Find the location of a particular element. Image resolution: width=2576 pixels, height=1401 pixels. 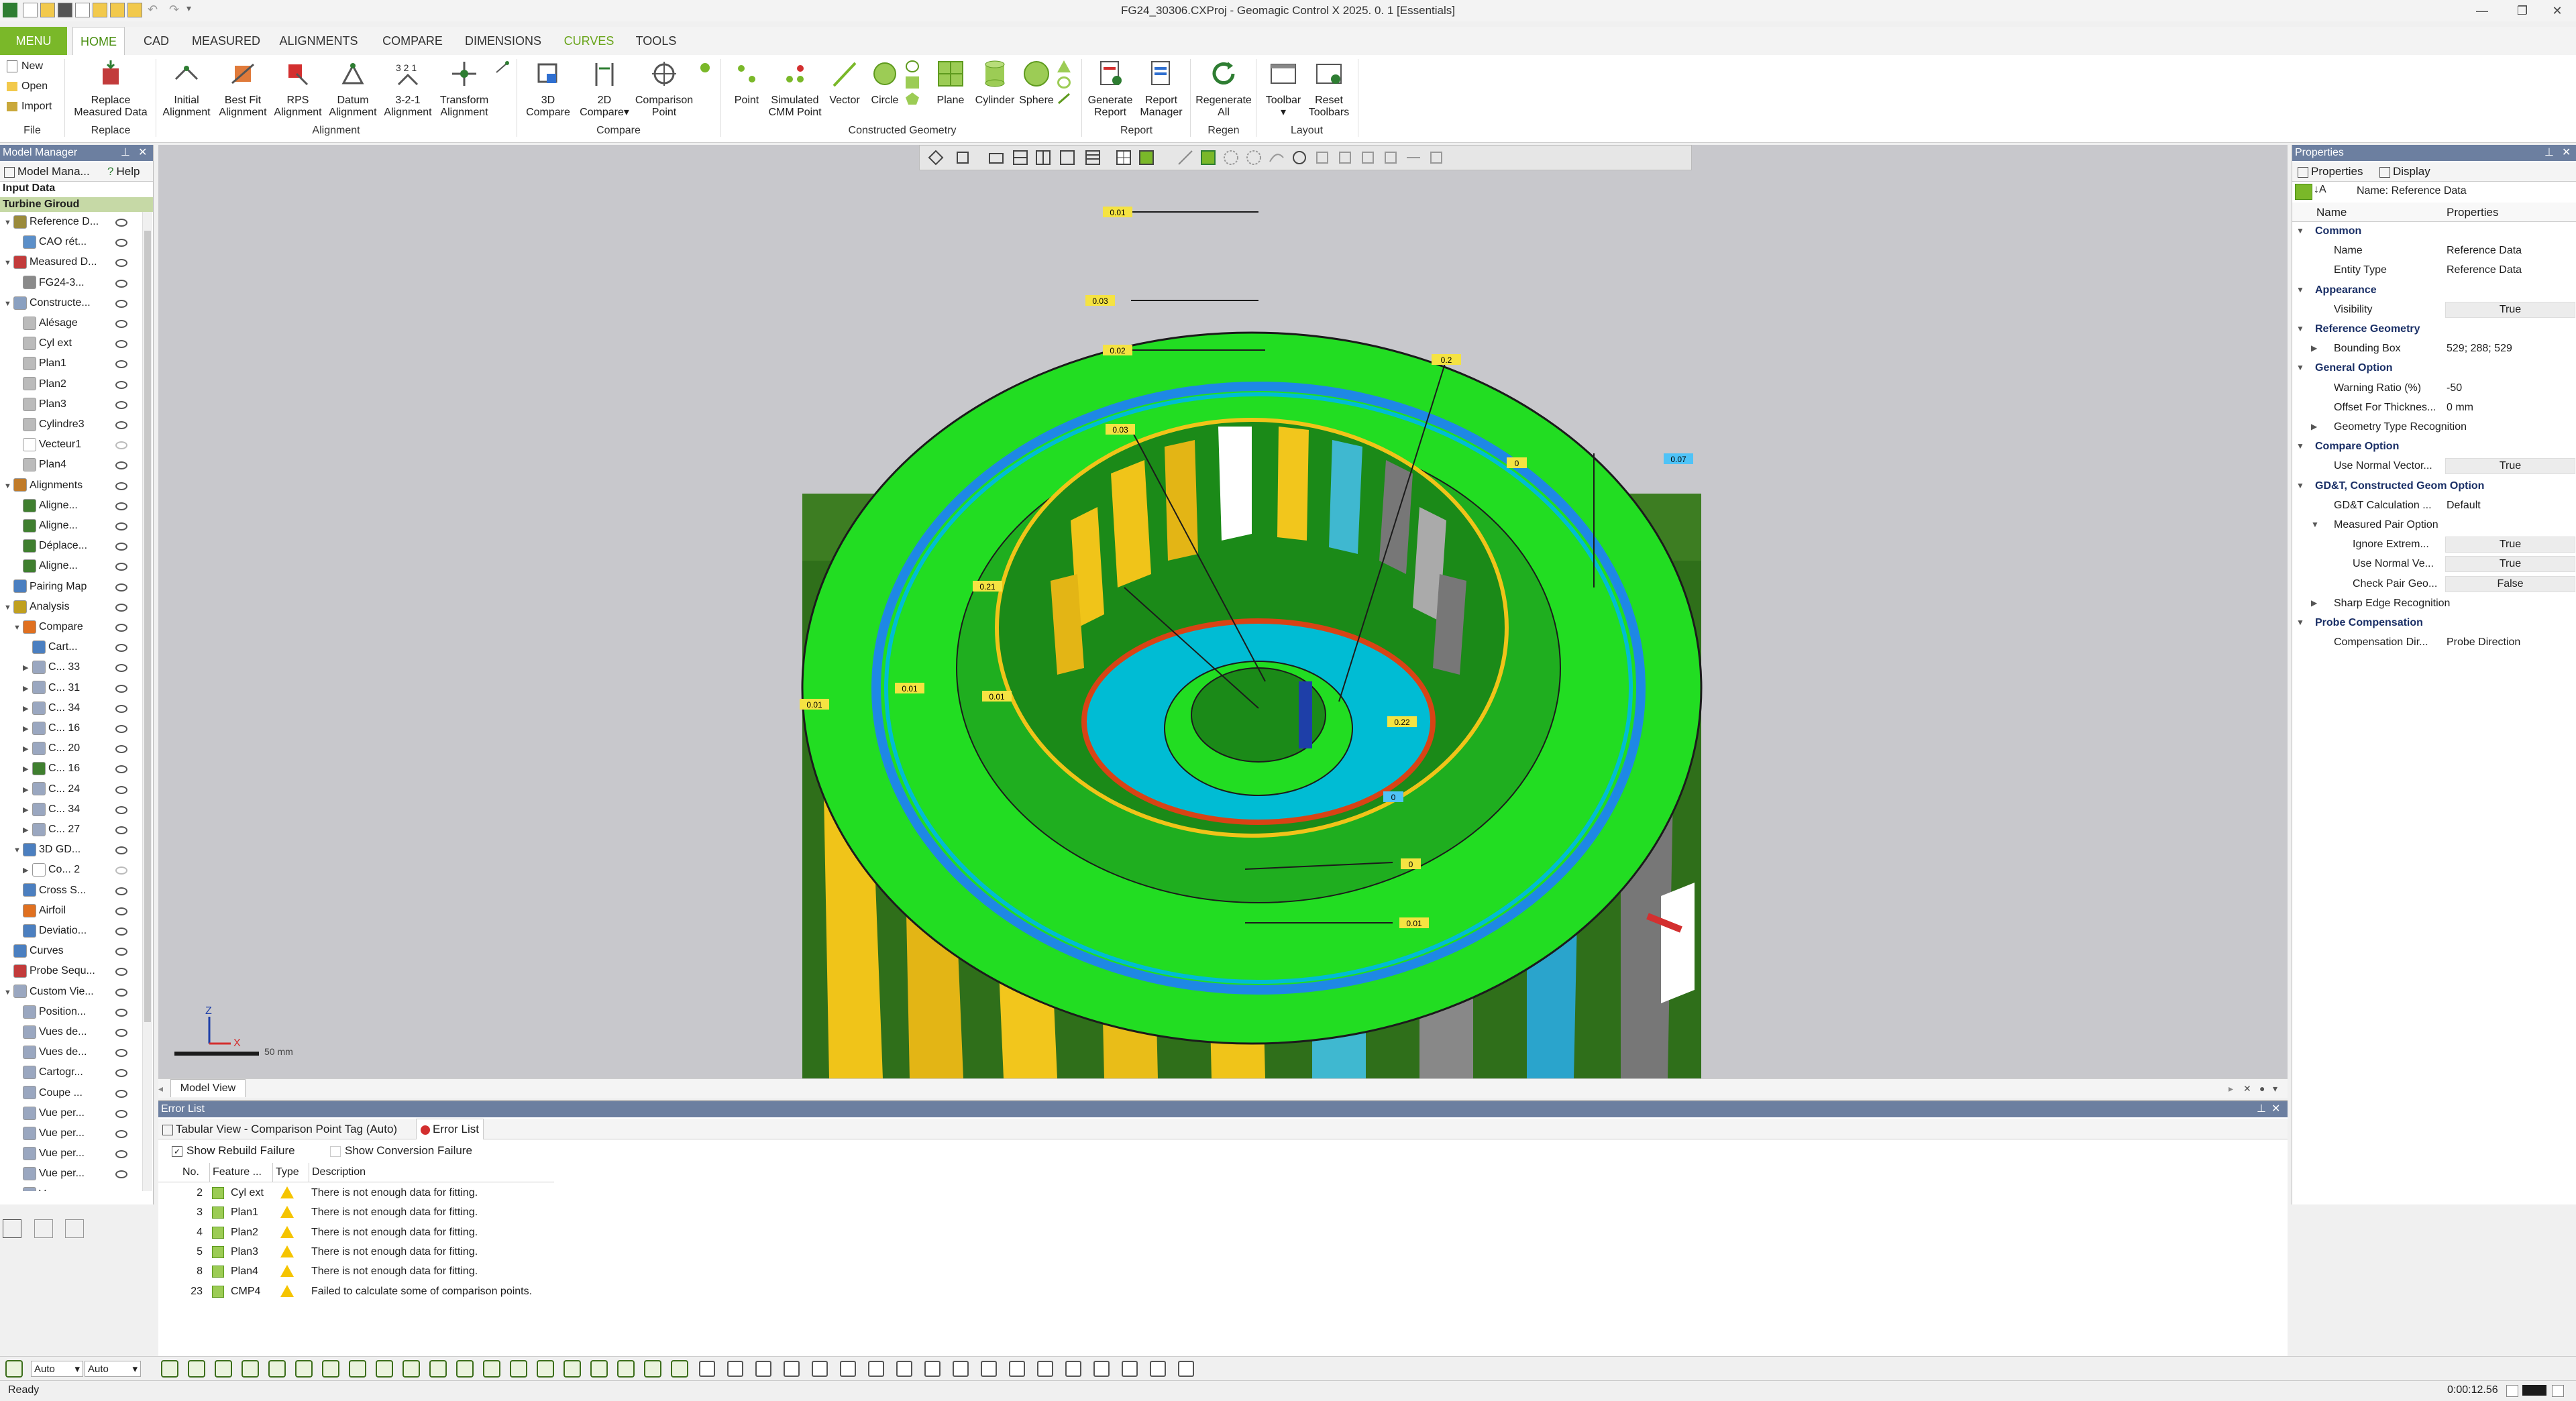

property-row: ▼Measured Pair Option is located at coordinates (2434, 525).